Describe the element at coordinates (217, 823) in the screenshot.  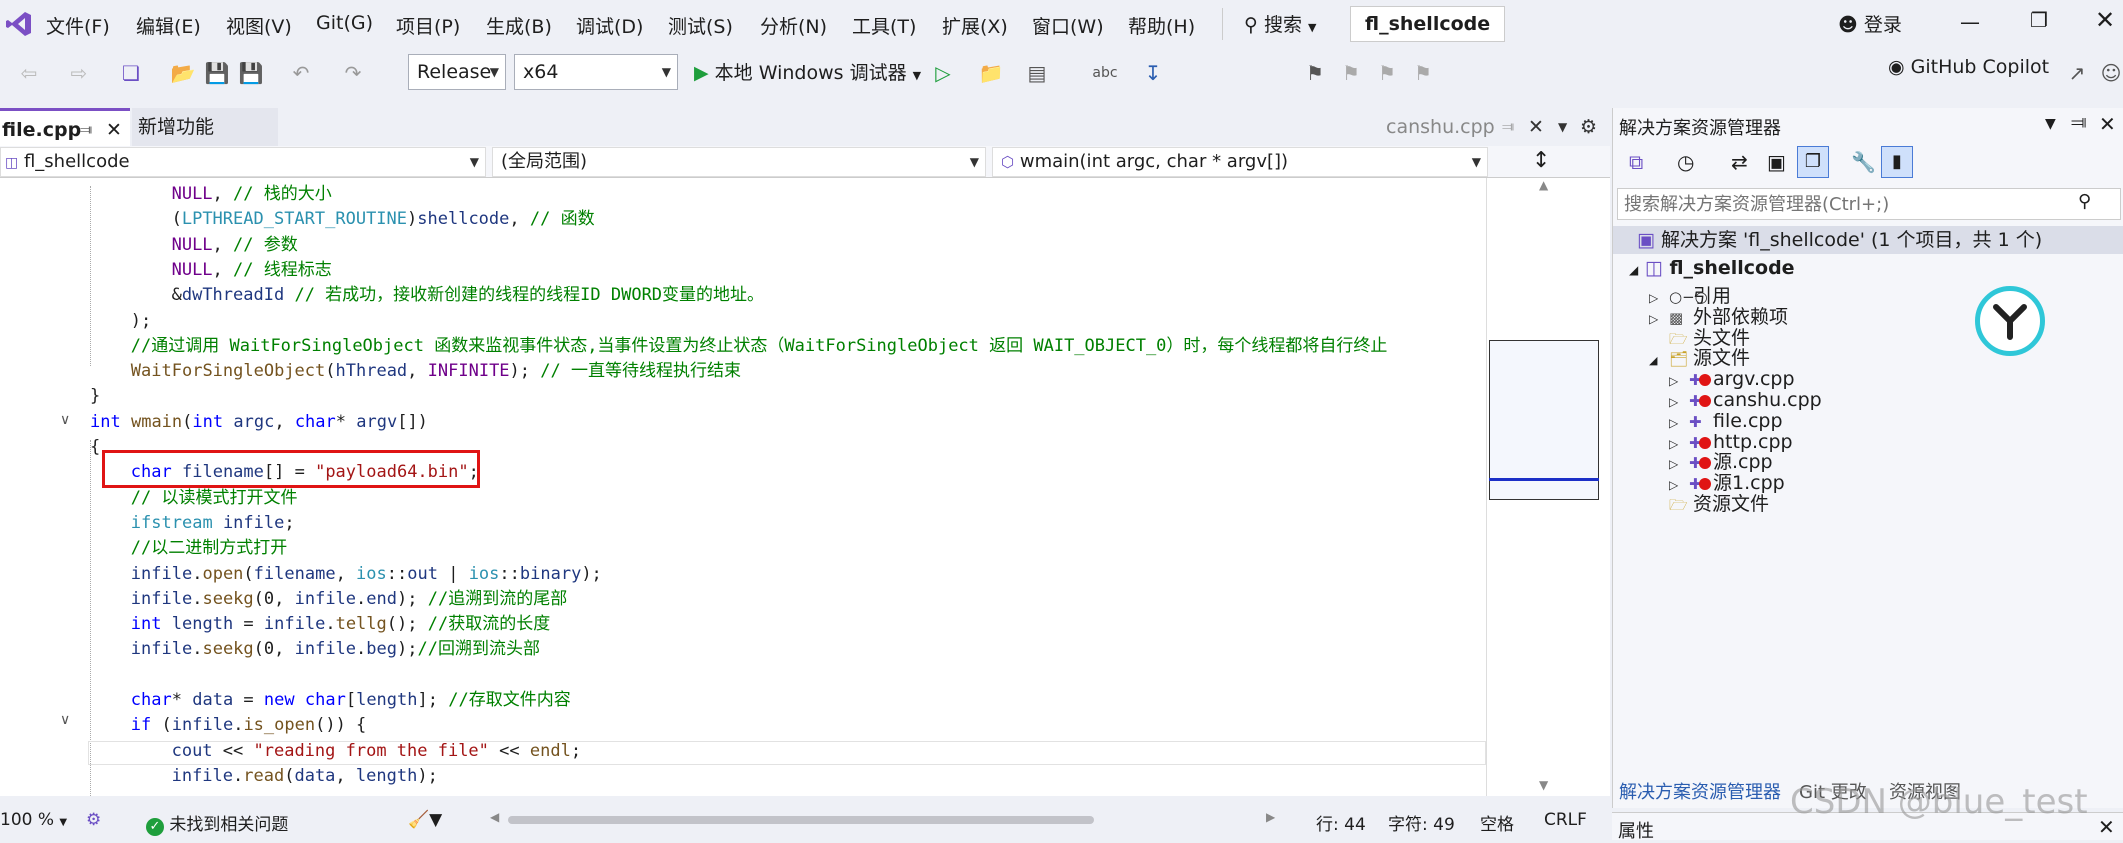
I see `issues-indicator: ✓ 未找到相关问题` at that location.